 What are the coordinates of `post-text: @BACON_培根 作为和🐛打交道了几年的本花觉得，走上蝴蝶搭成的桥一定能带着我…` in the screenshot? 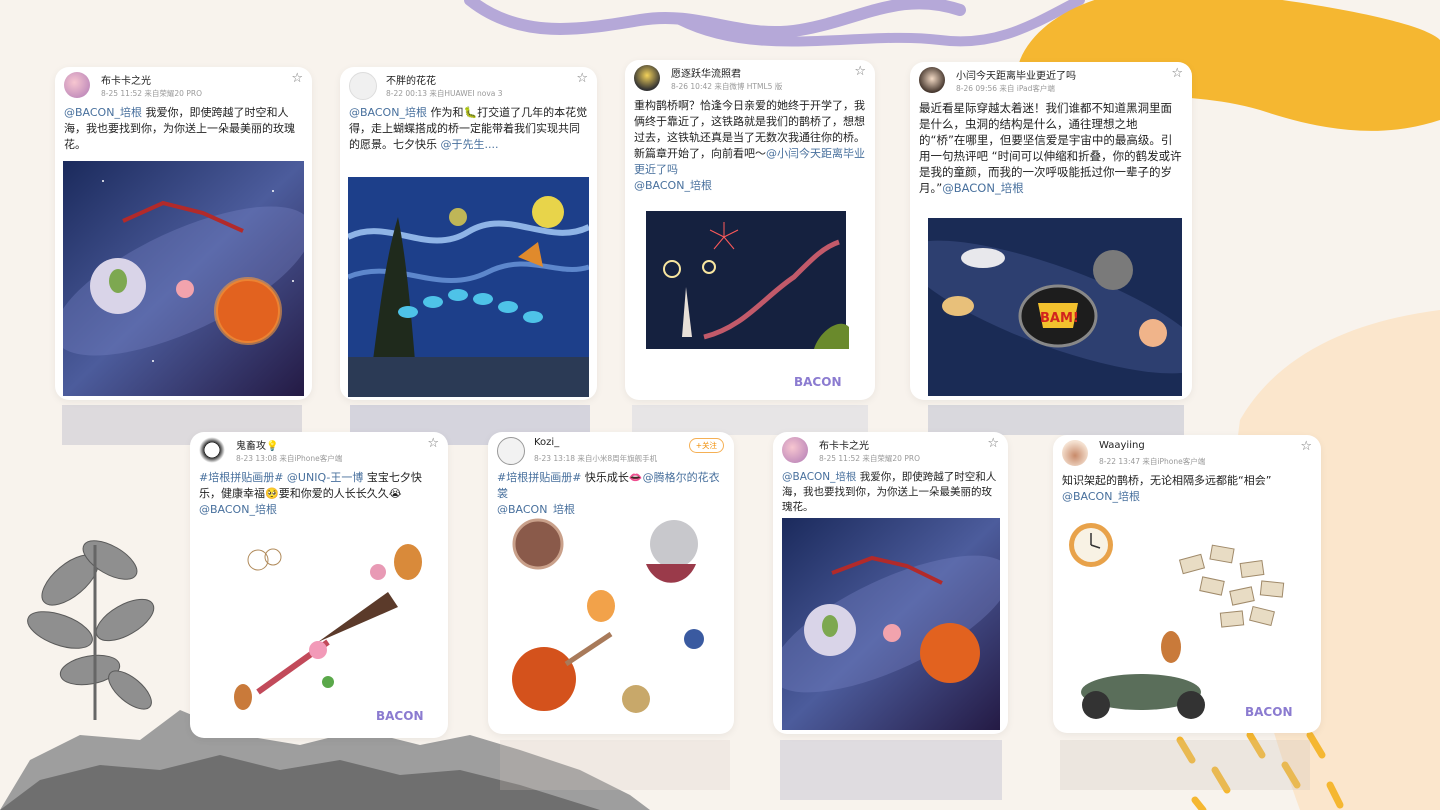 It's located at (468, 128).